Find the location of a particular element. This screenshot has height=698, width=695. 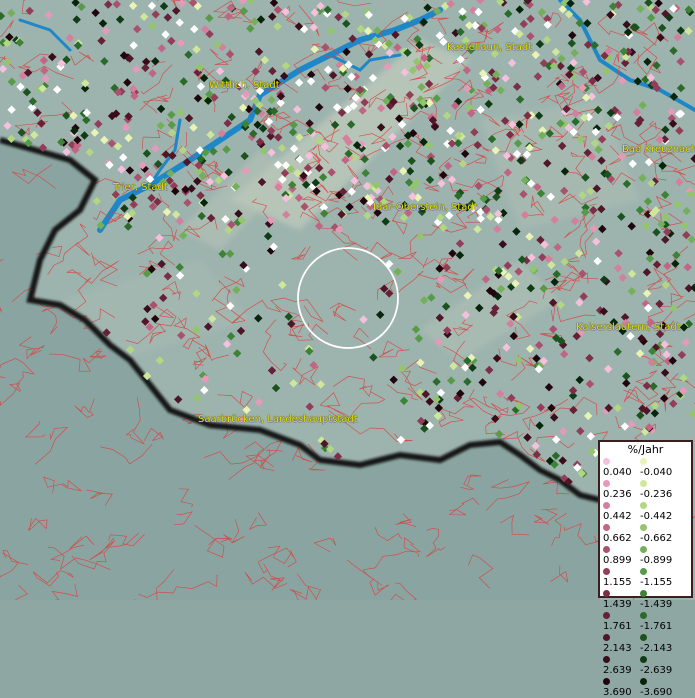

legend-entry: -0.662 is located at coordinates (658, 533).